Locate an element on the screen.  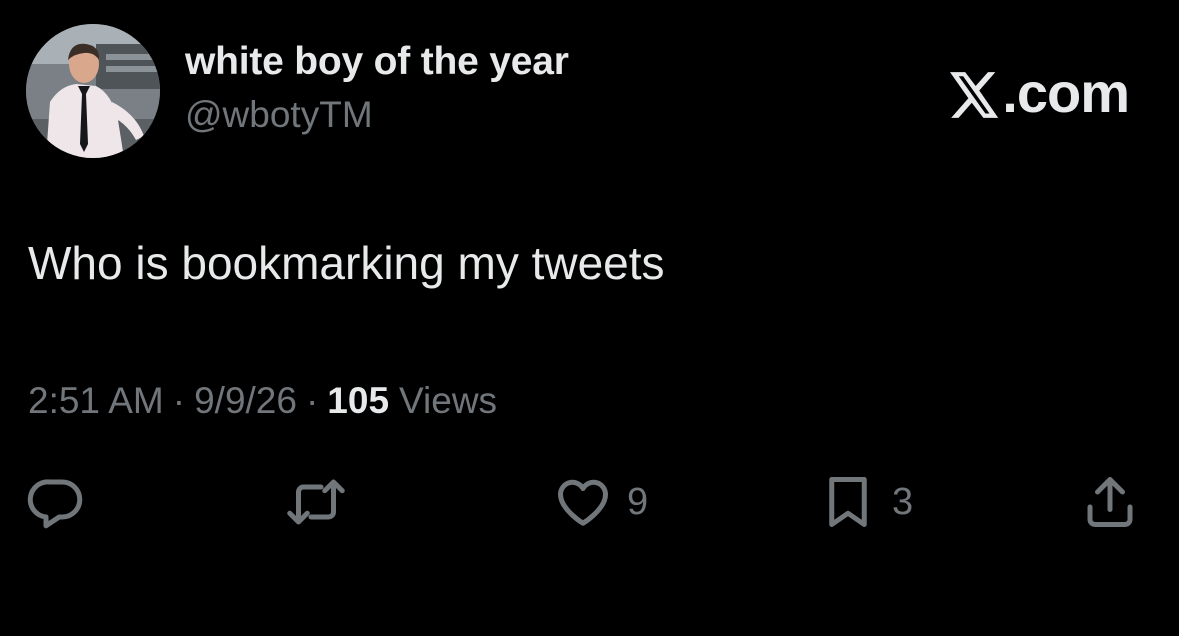
bookmark-button: 3 is located at coordinates (865, 502).